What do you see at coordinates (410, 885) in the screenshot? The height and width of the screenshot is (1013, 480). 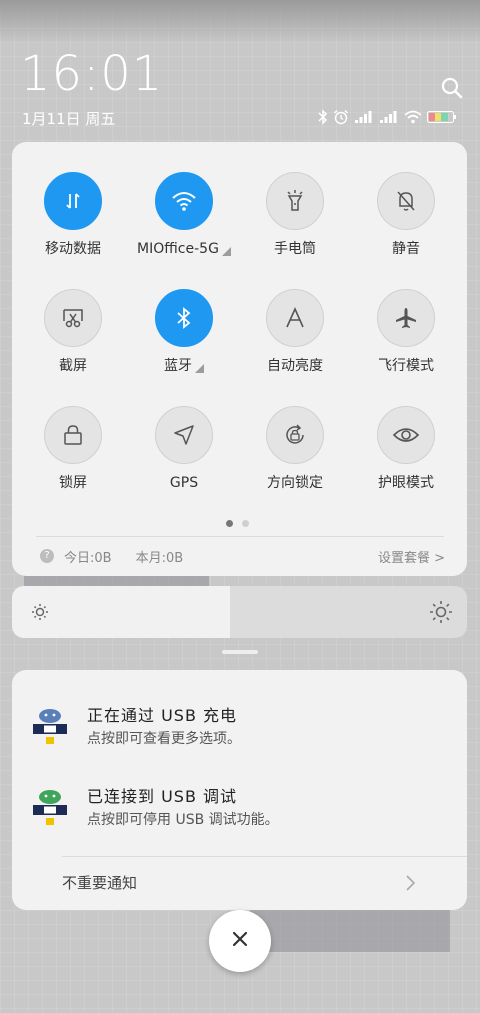 I see `chevron-right-icon` at bounding box center [410, 885].